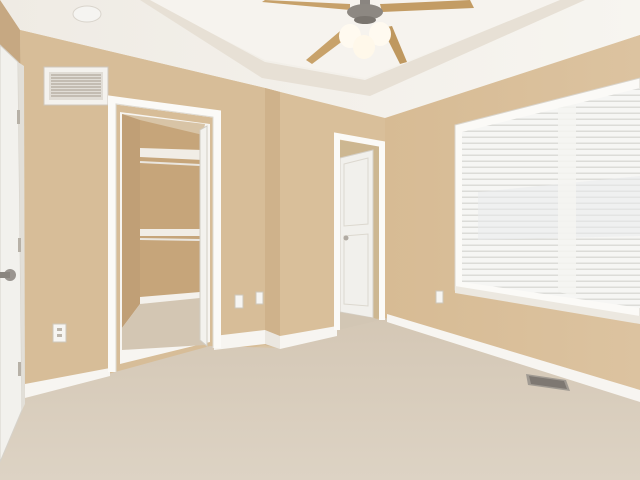  Describe the element at coordinates (131, 221) in the screenshot. I see `closet-interior-side` at that location.